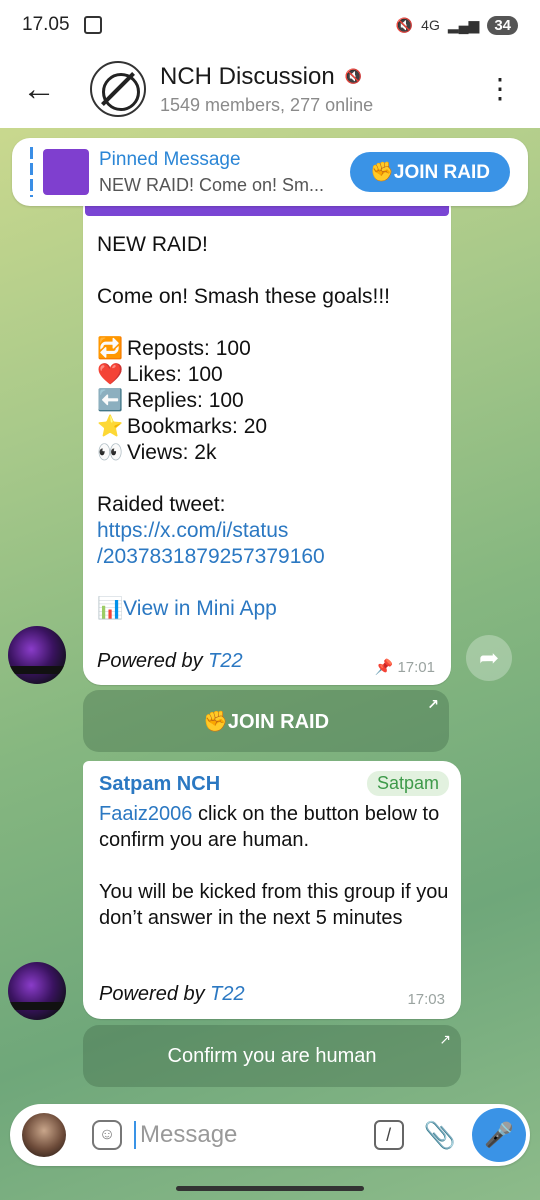  What do you see at coordinates (267, 609) in the screenshot?
I see `mini-app-link: 📊View in Mini App` at bounding box center [267, 609].